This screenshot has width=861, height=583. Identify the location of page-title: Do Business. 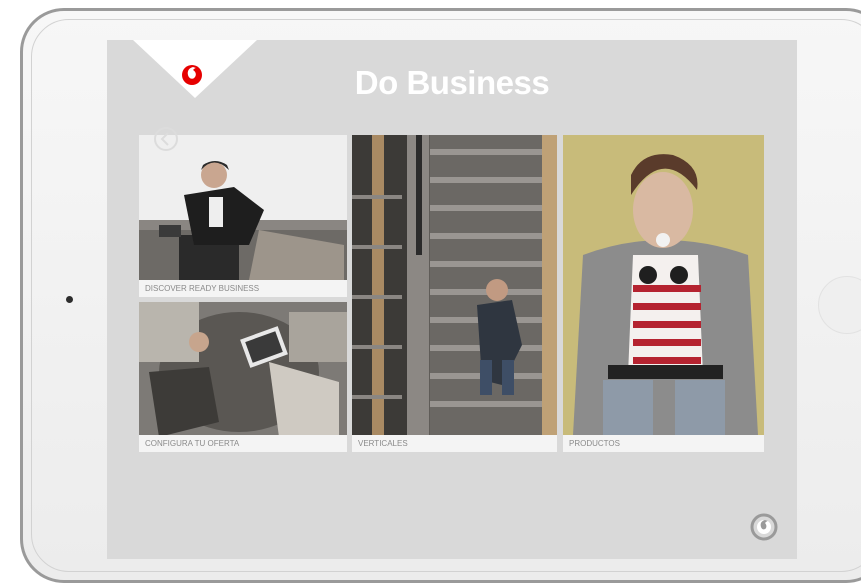
(452, 82).